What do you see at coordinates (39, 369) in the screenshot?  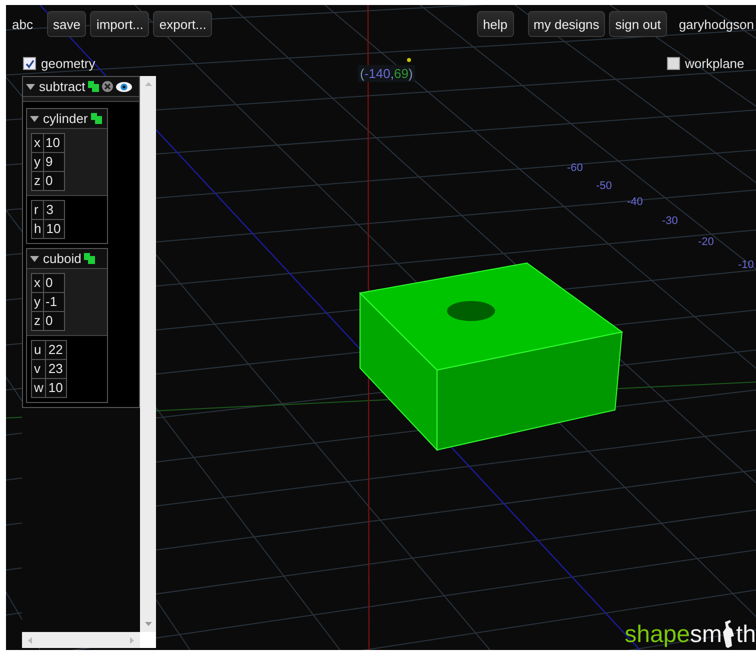 I see `parameter-name: v` at bounding box center [39, 369].